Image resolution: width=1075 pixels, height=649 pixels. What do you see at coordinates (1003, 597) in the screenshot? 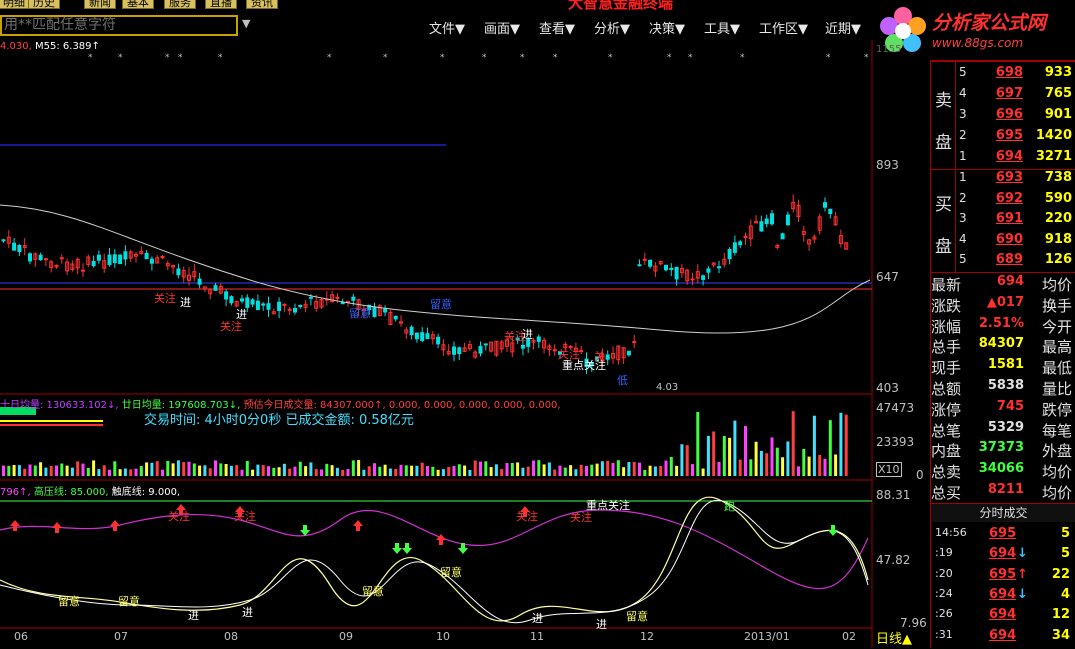
I see `tick-row: :24 694 ↓ 4` at bounding box center [1003, 597].